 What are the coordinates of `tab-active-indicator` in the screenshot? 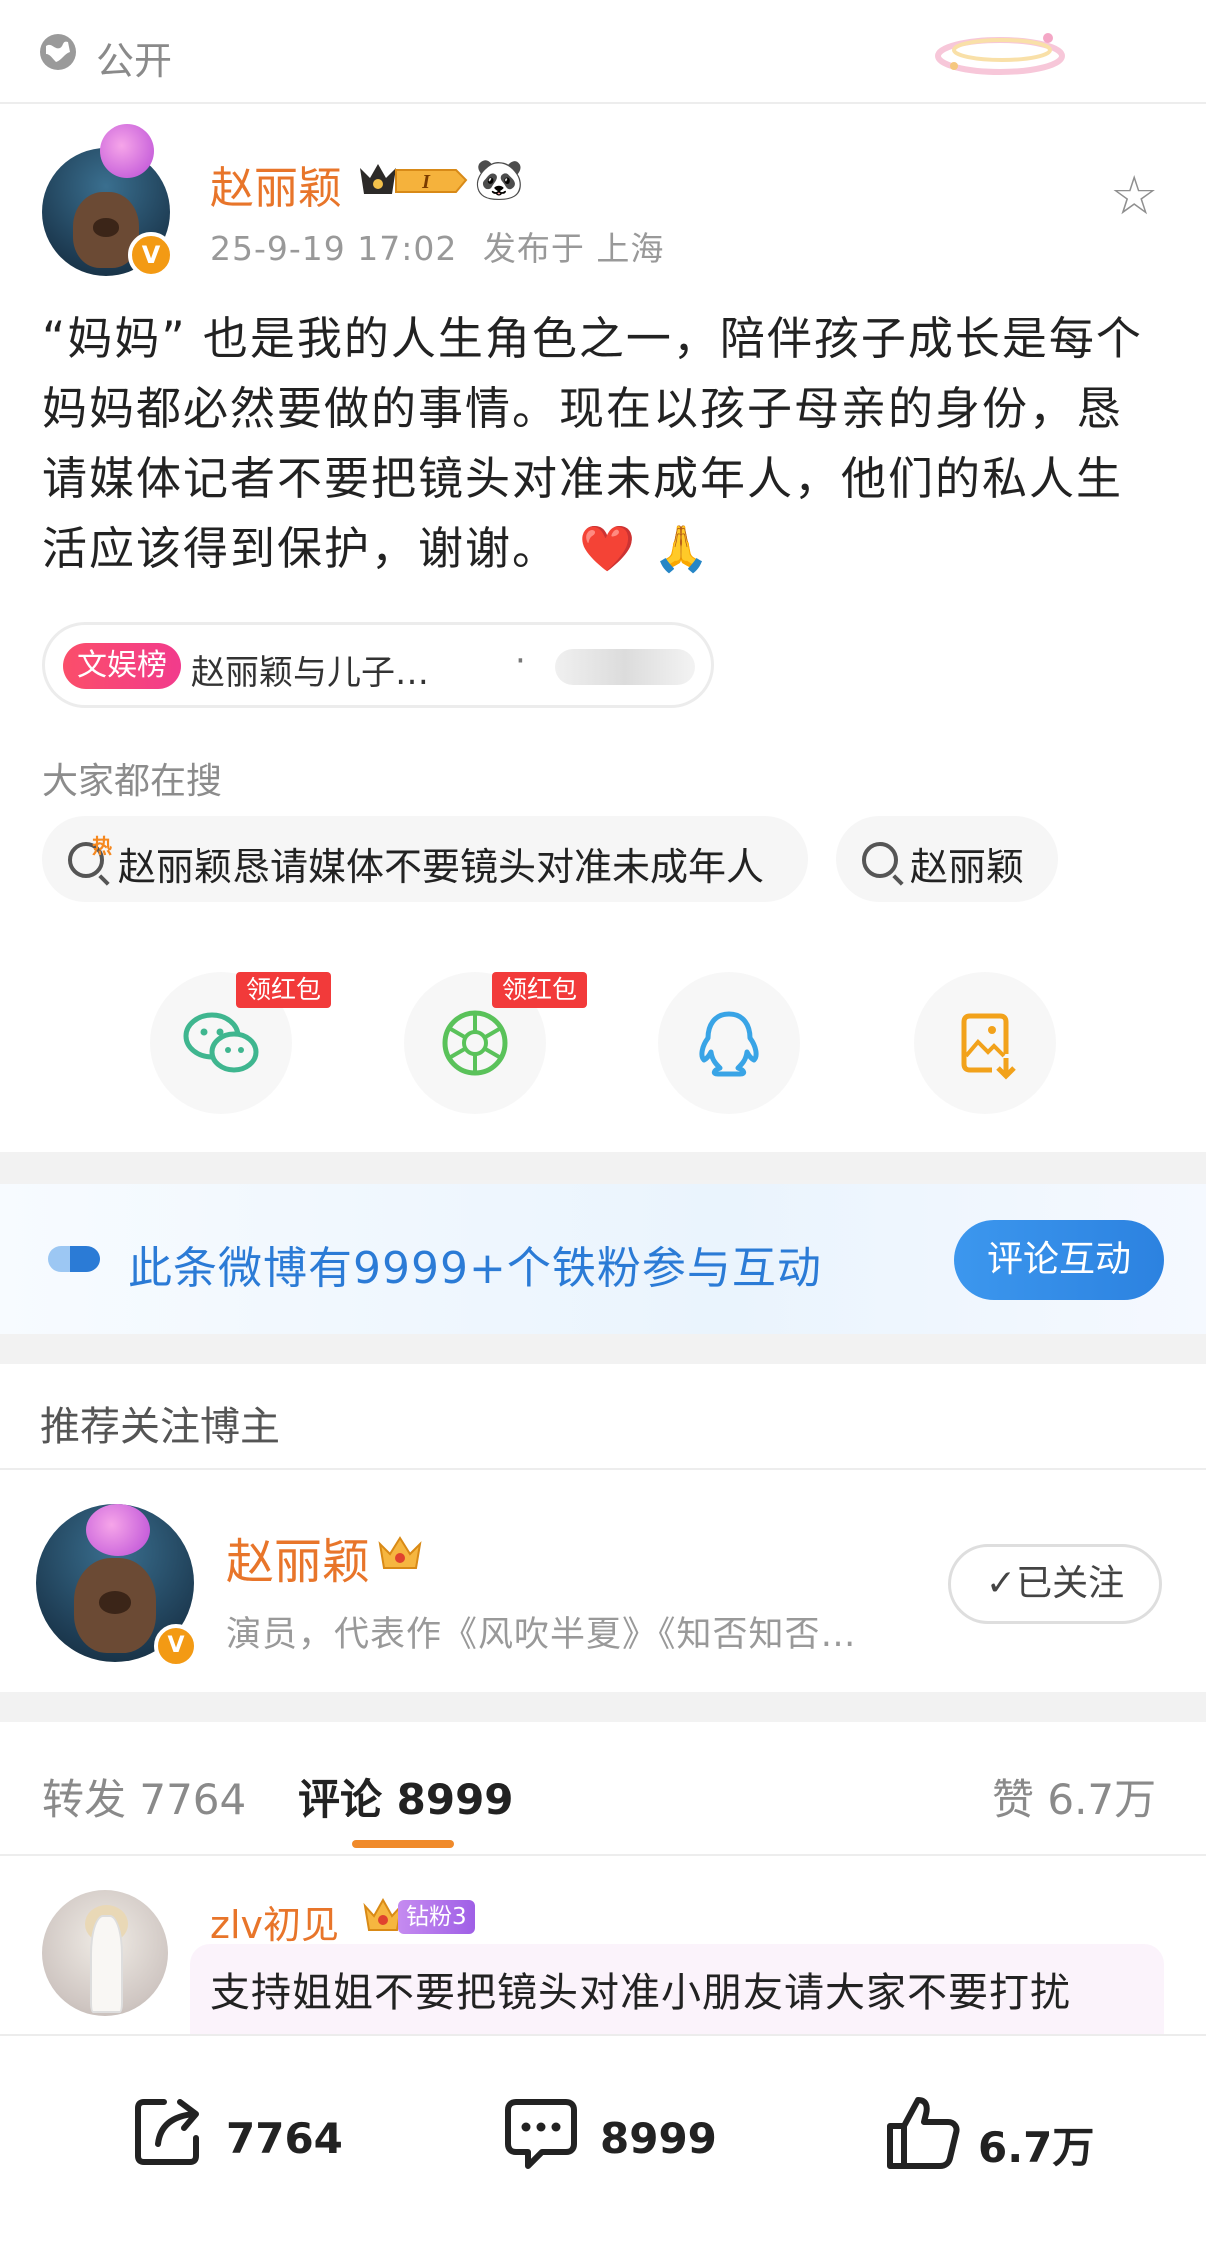 It's located at (403, 1844).